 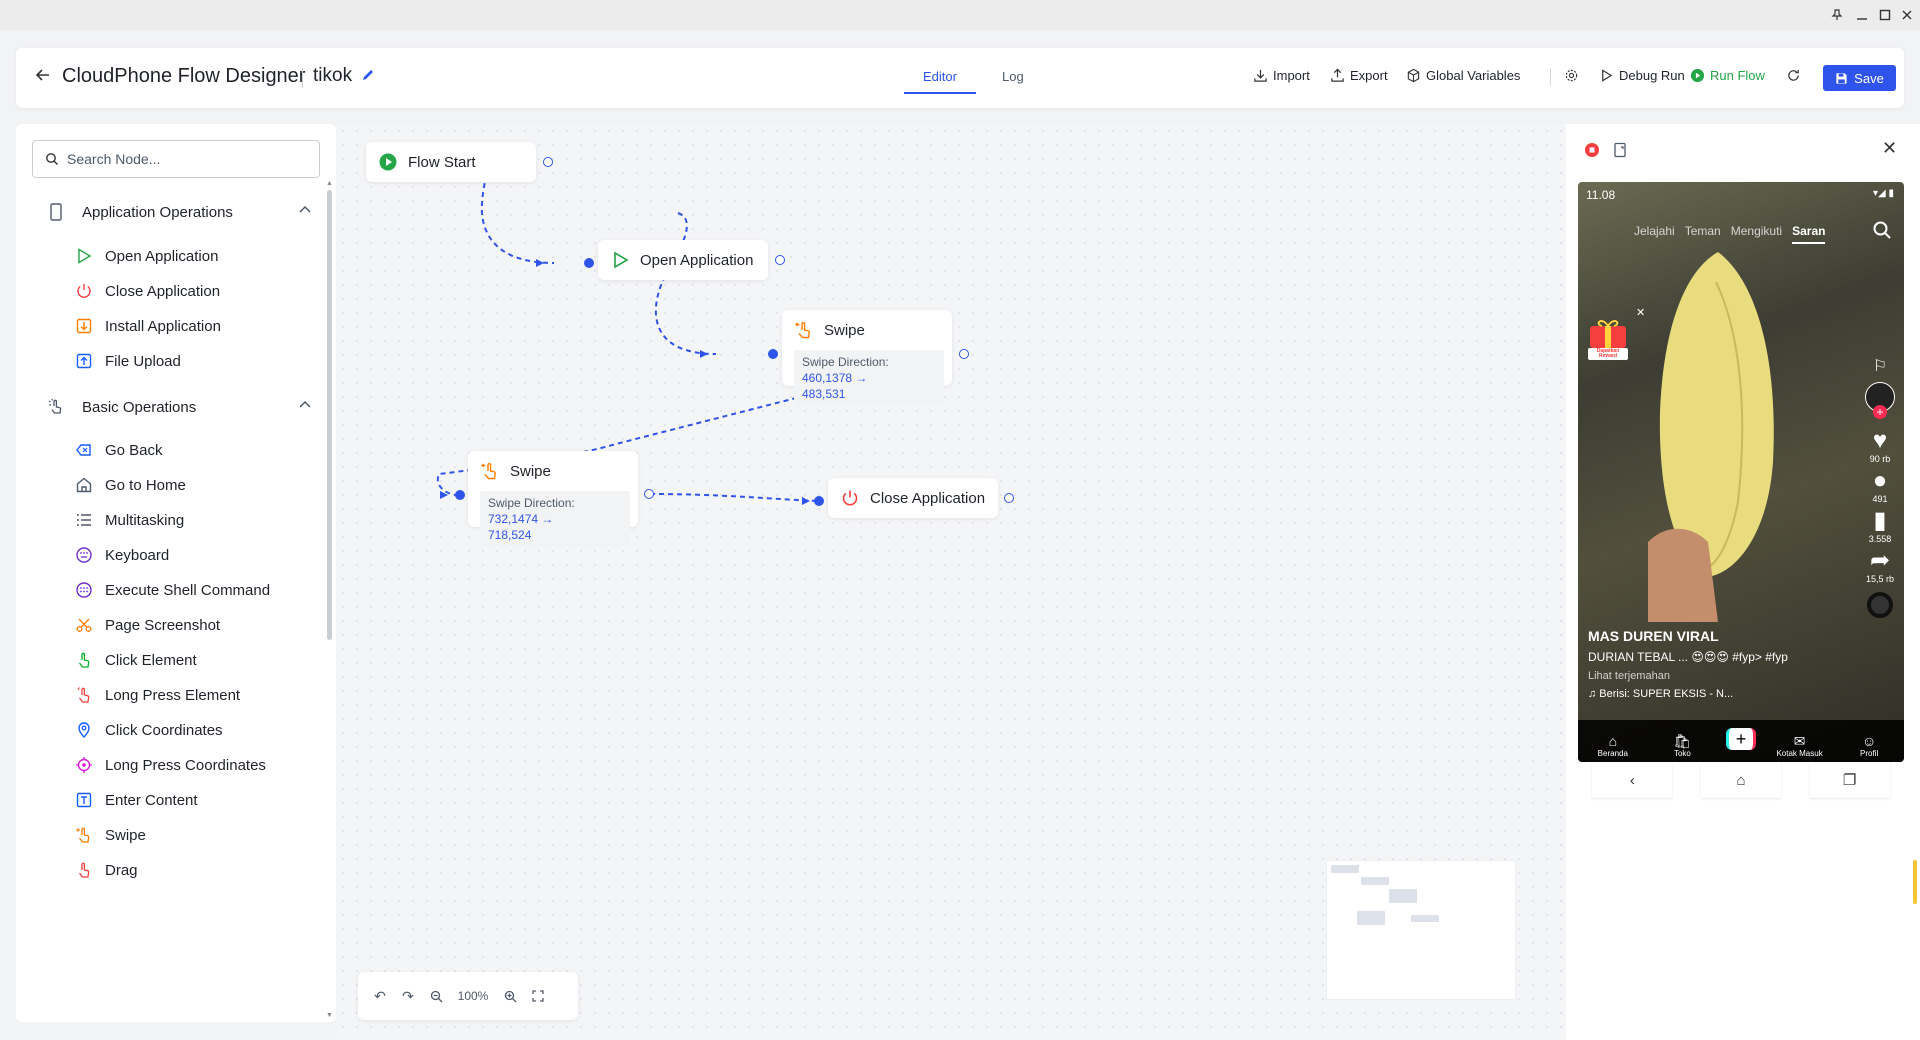 What do you see at coordinates (1837, 15) in the screenshot?
I see `pin-icon` at bounding box center [1837, 15].